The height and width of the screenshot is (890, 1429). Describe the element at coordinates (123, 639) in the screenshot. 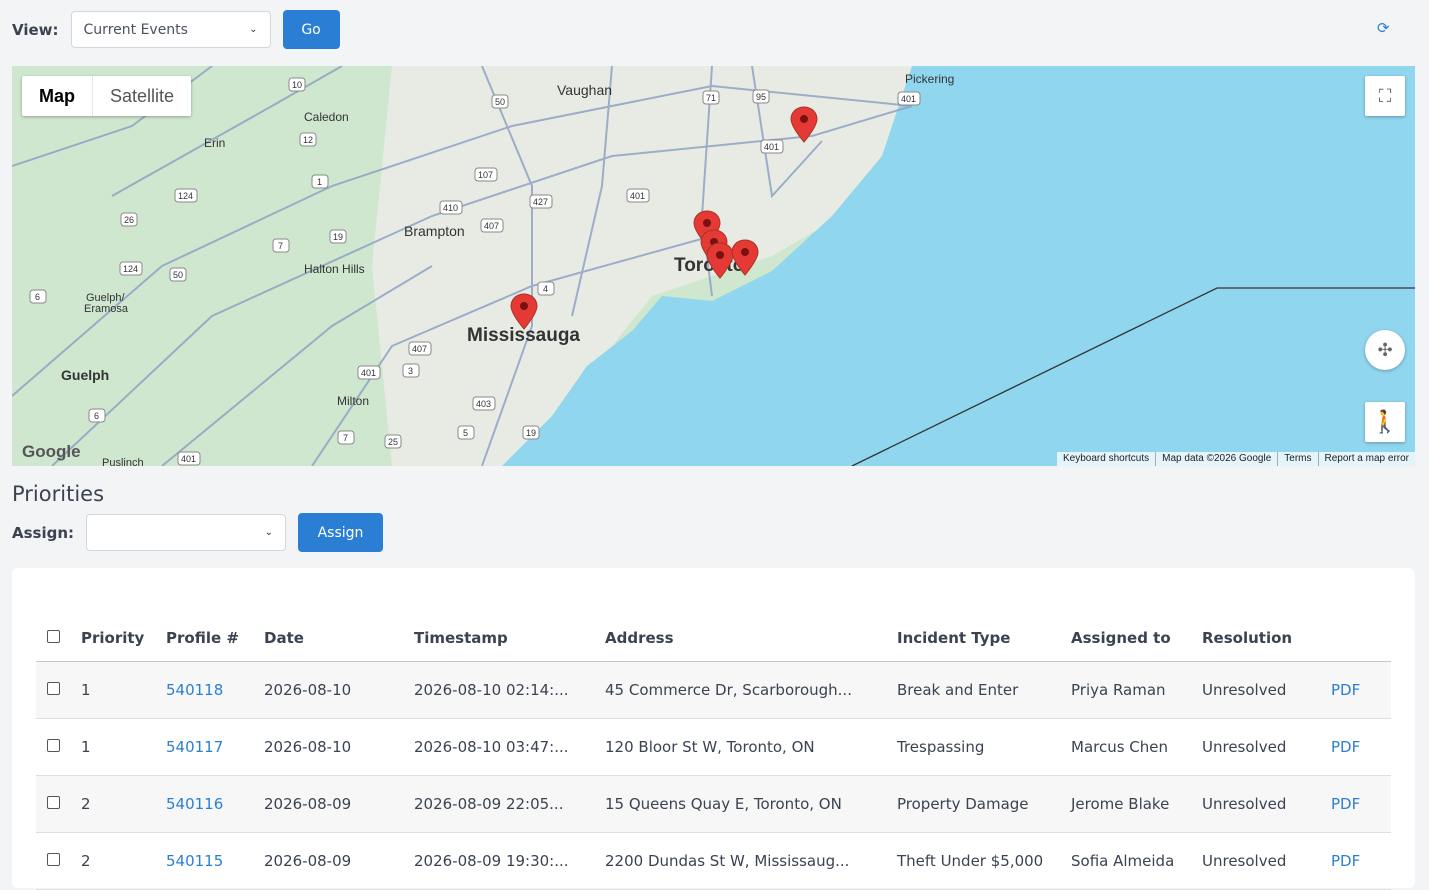

I see `column-header-priority: Priority` at that location.